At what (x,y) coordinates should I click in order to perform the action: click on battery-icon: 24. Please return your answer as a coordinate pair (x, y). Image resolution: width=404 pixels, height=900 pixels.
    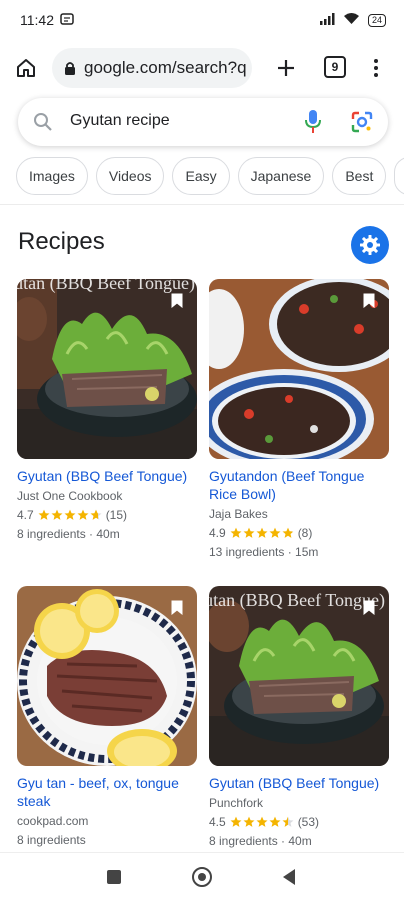
    Looking at the image, I should click on (376, 20).